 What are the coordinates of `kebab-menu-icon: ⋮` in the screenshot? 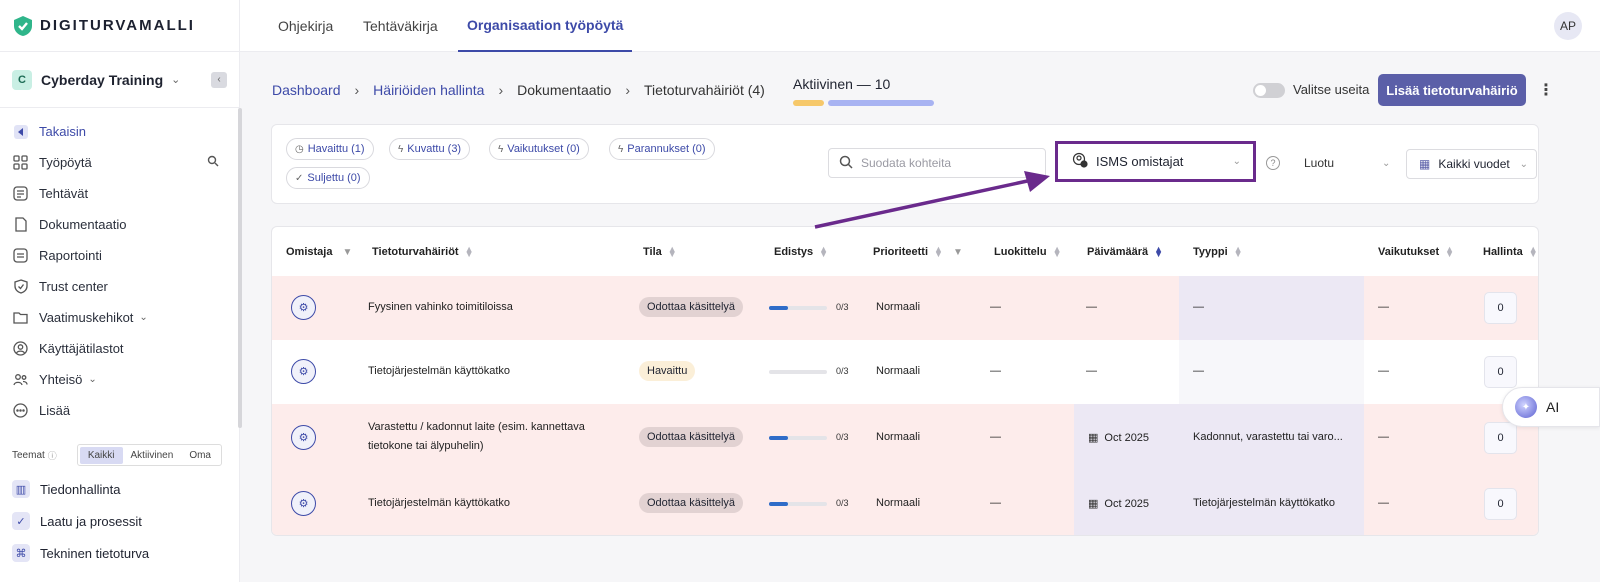 It's located at (1546, 90).